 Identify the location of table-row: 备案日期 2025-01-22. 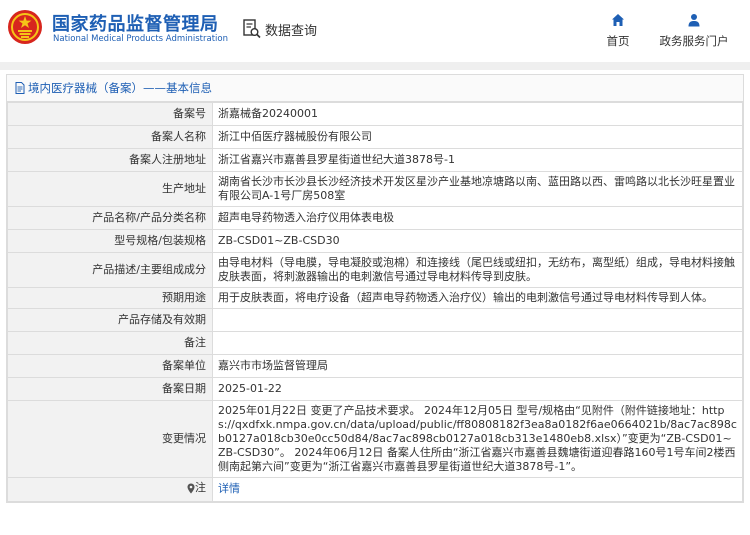
(375, 389).